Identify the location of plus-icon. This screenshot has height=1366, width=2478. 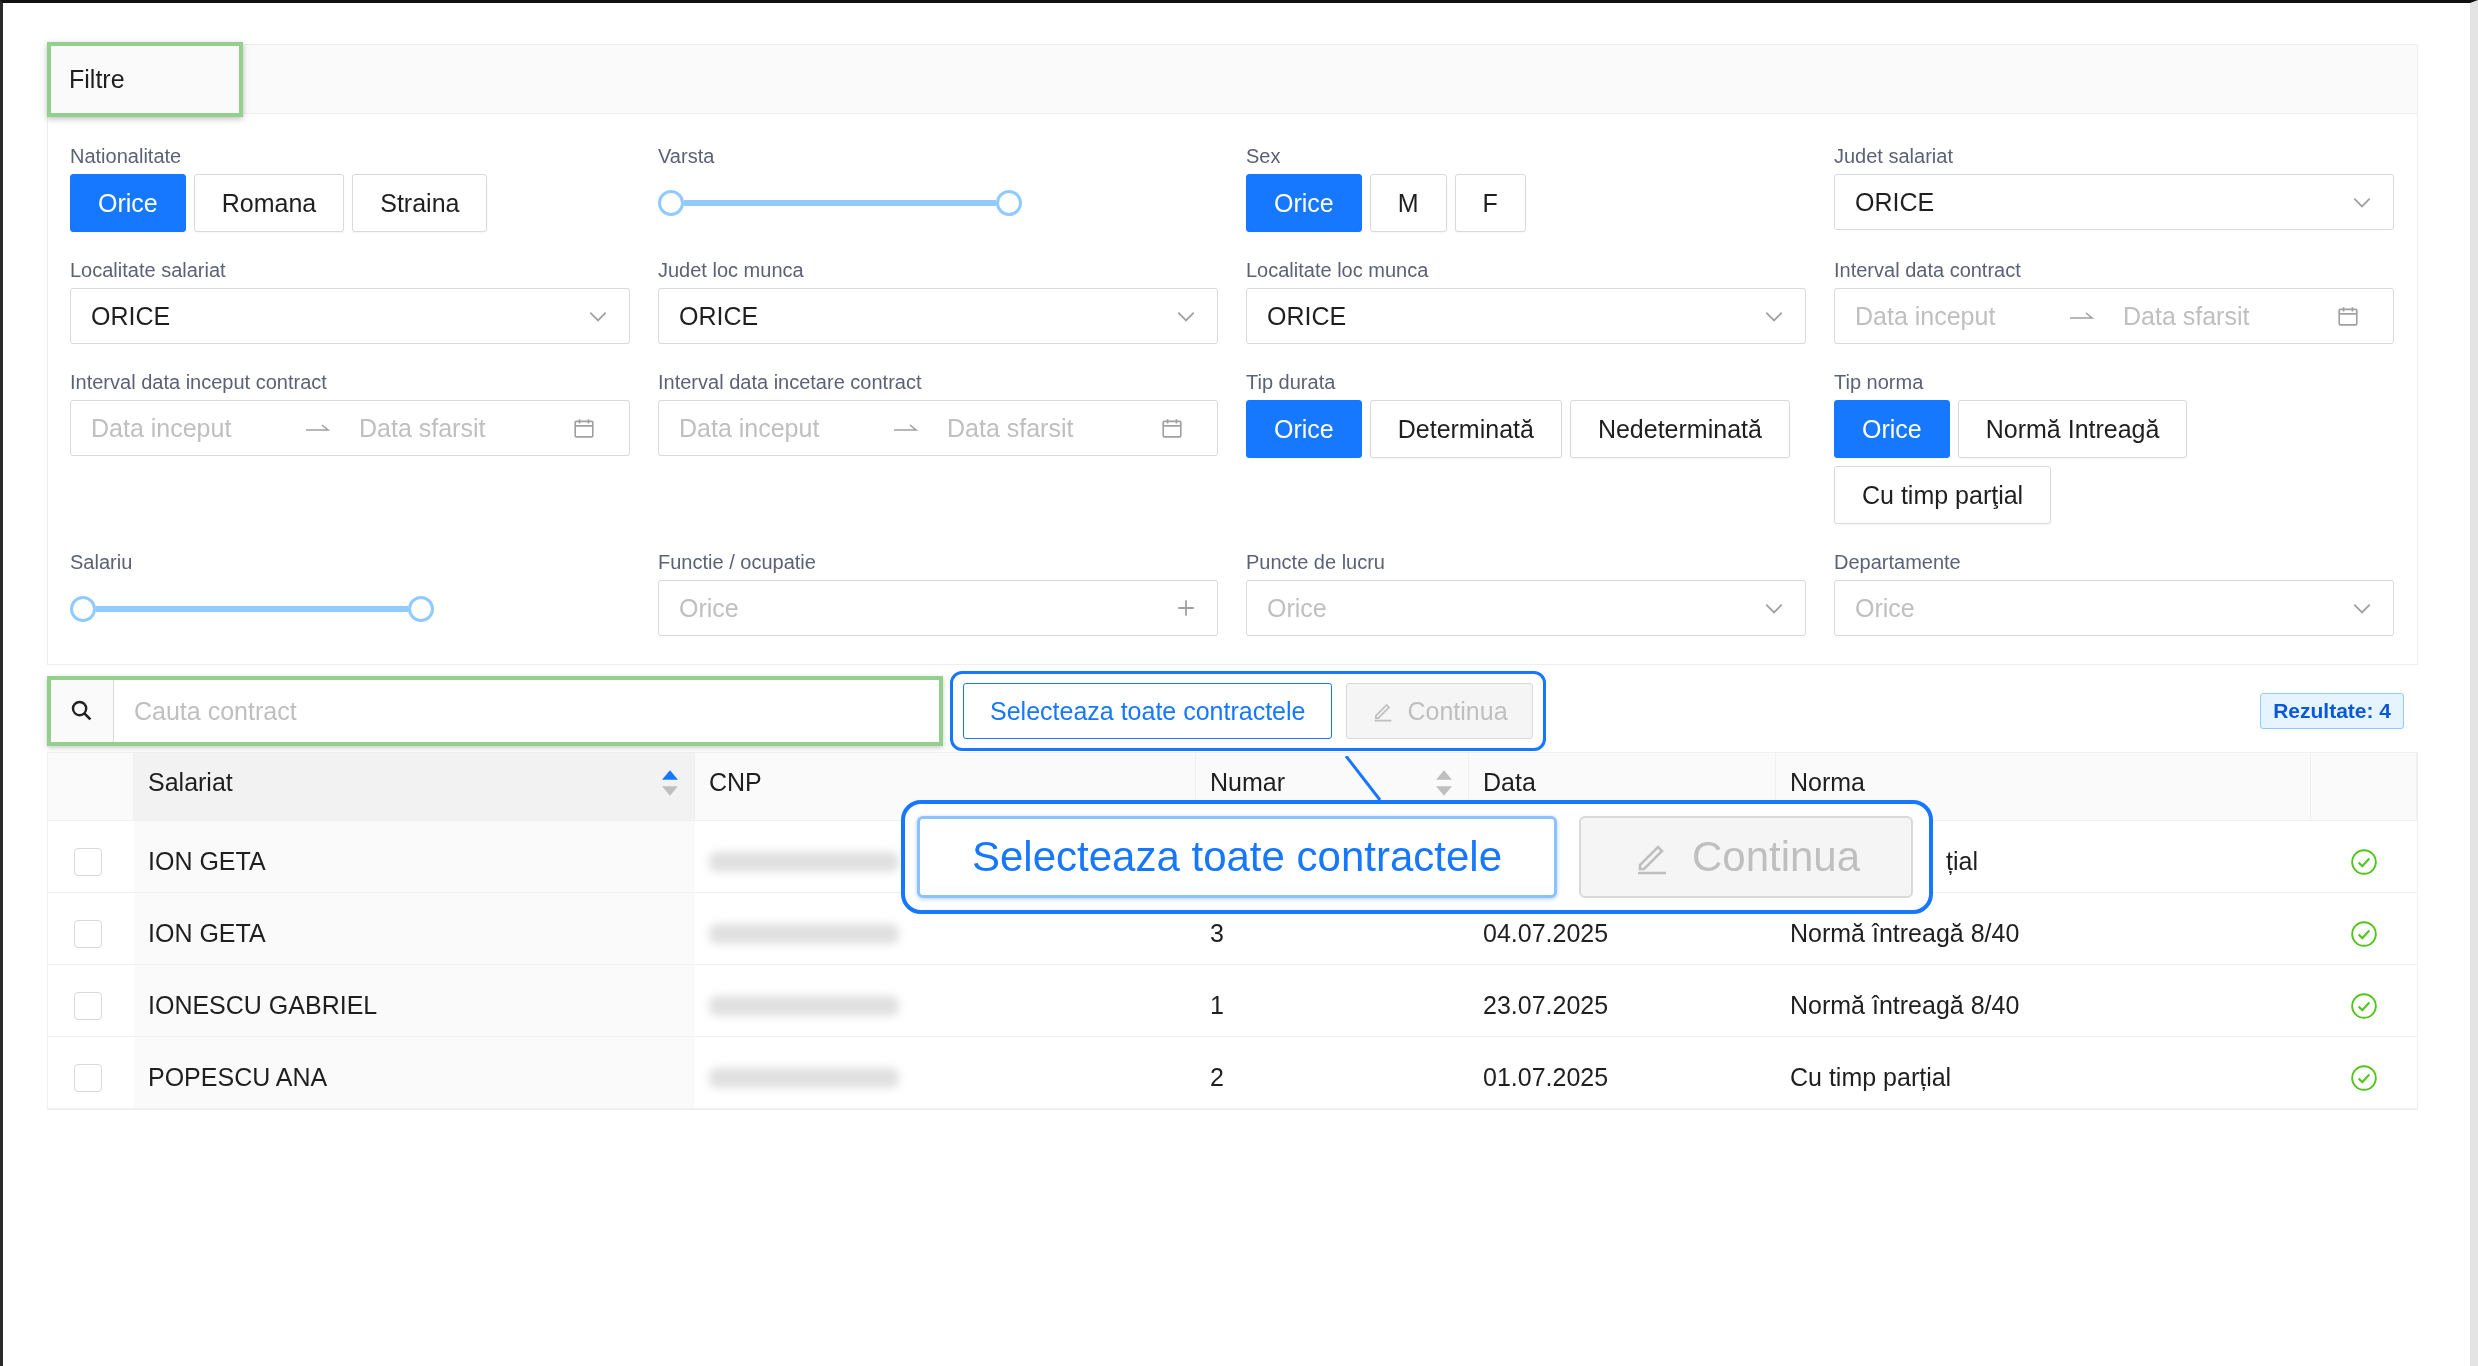
(1186, 608).